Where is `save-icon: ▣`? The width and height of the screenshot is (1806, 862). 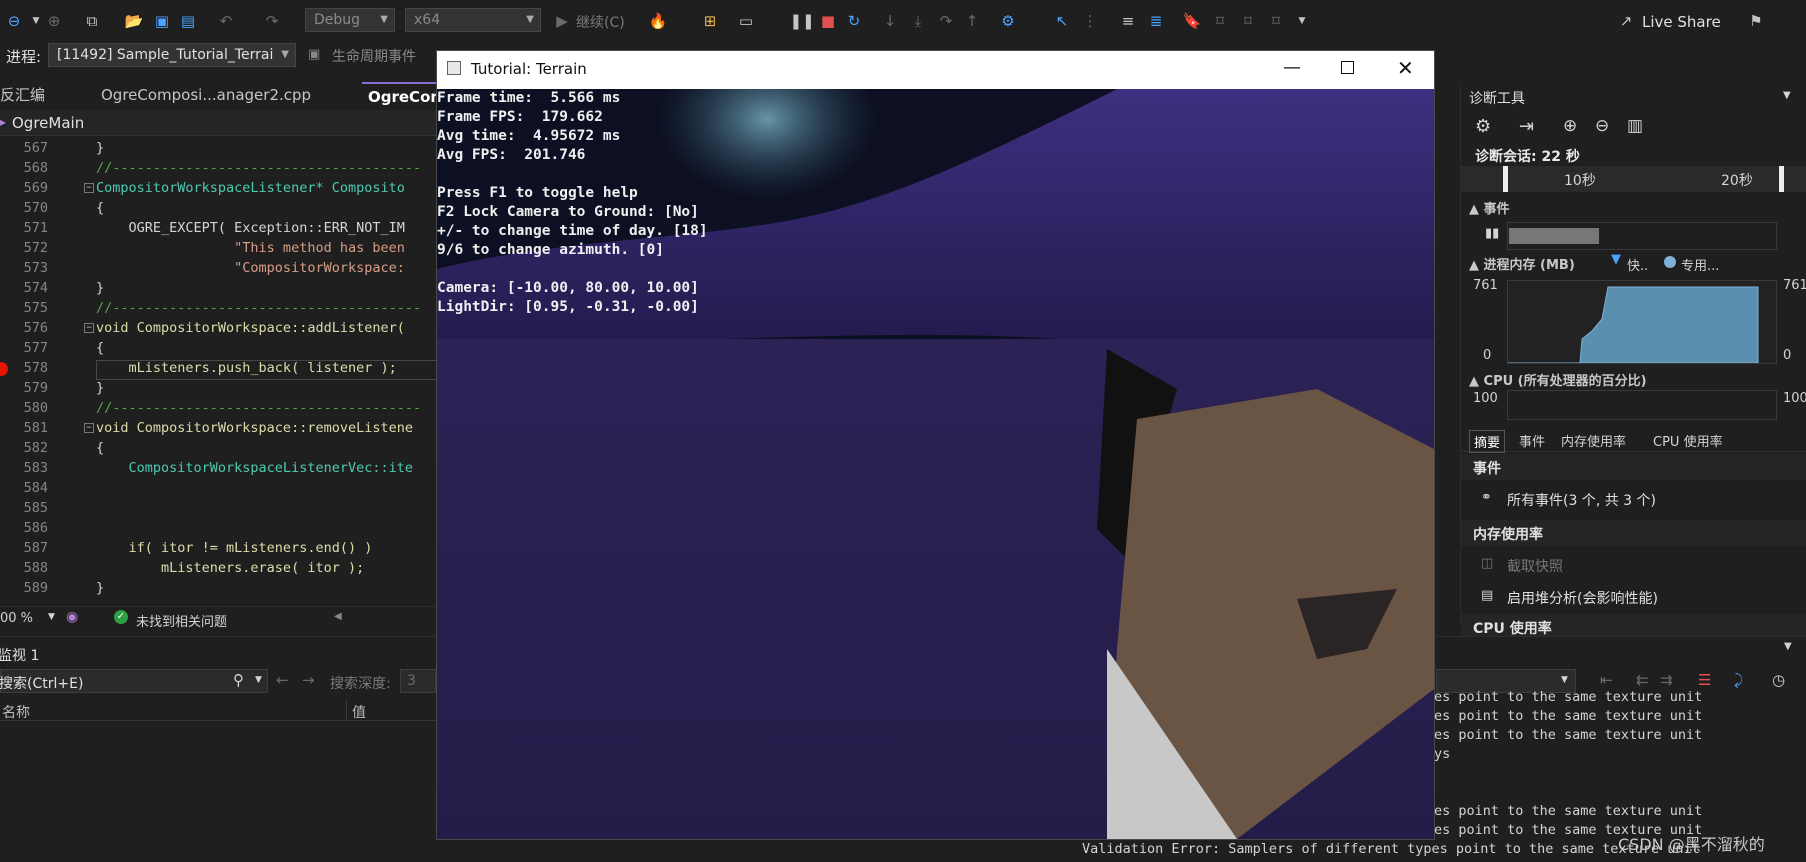 save-icon: ▣ is located at coordinates (162, 21).